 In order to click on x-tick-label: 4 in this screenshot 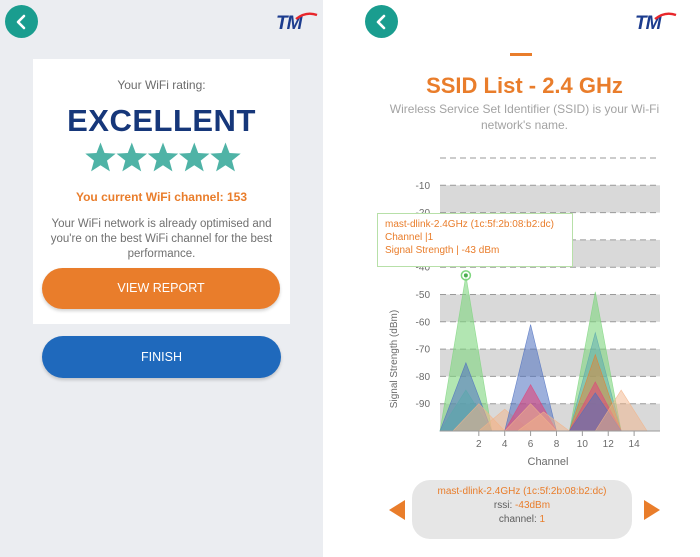, I will do `click(505, 444)`.